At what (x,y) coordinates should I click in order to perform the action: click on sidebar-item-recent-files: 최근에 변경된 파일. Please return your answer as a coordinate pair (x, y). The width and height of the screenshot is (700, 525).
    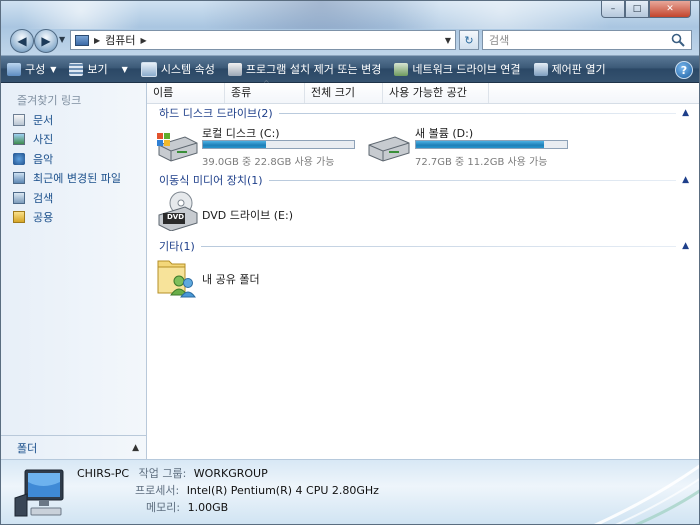
    Looking at the image, I should click on (67, 179).